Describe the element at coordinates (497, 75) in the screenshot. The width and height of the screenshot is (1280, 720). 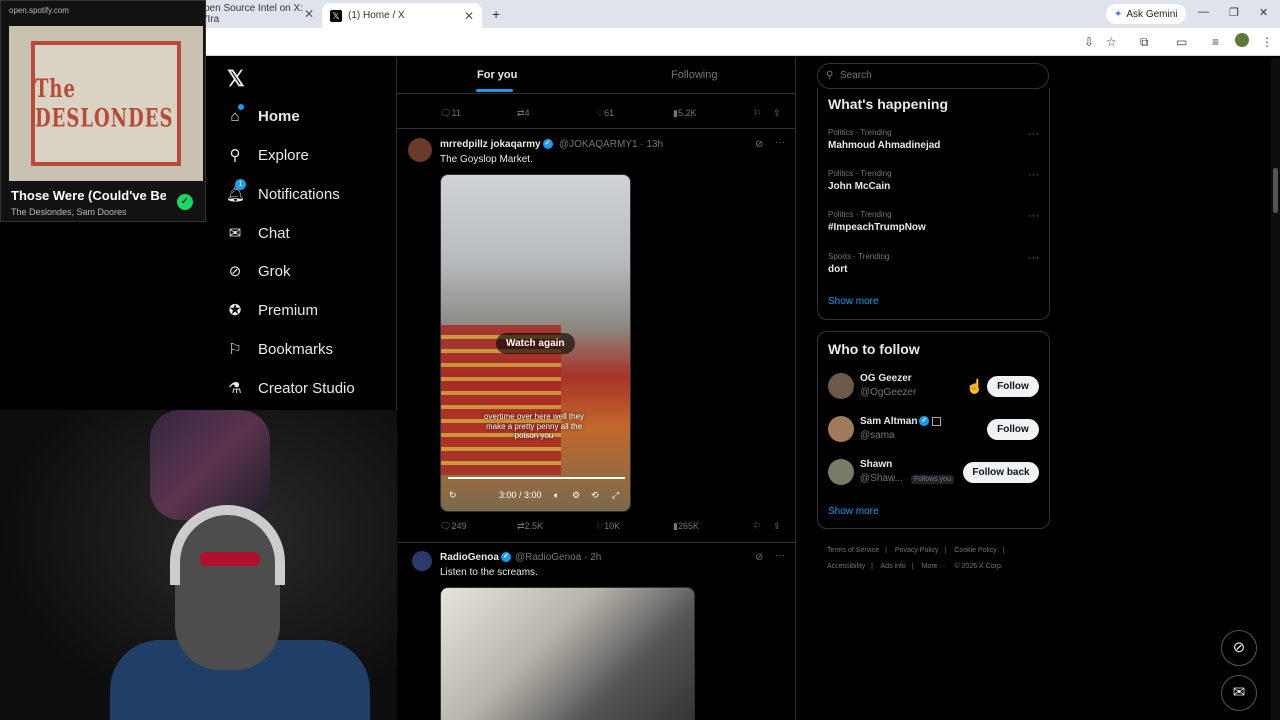
I see `tab-for-you: For you` at that location.